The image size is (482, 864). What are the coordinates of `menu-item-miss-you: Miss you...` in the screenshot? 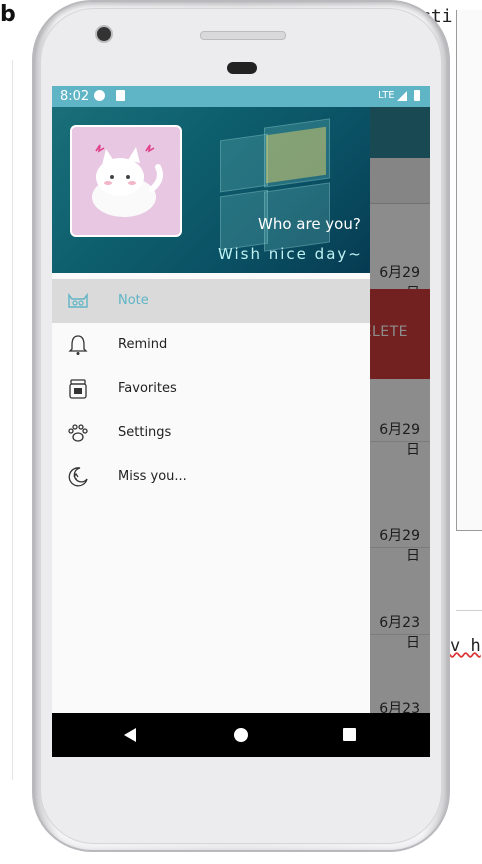 It's located at (211, 477).